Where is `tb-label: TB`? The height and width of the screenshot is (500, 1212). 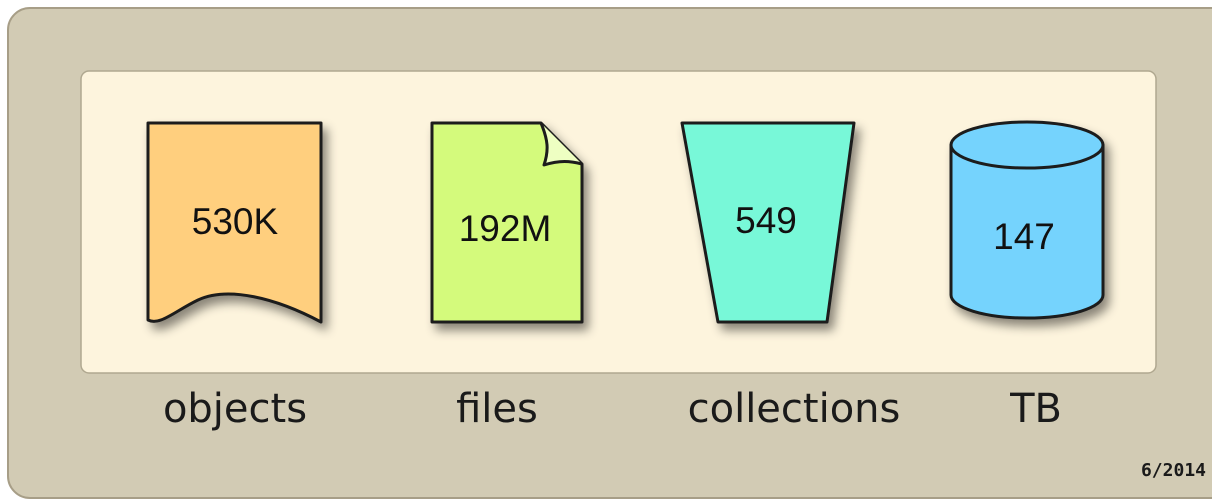 tb-label: TB is located at coordinates (1035, 409).